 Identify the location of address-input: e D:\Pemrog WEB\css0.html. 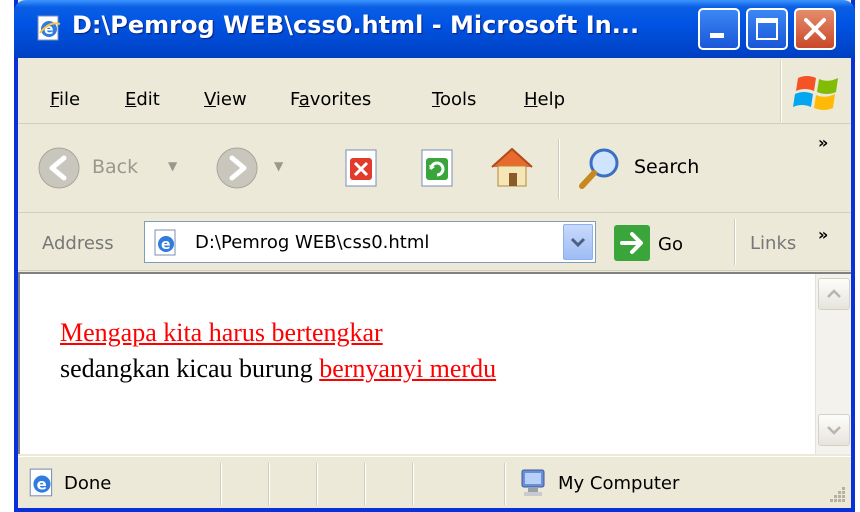
(370, 242).